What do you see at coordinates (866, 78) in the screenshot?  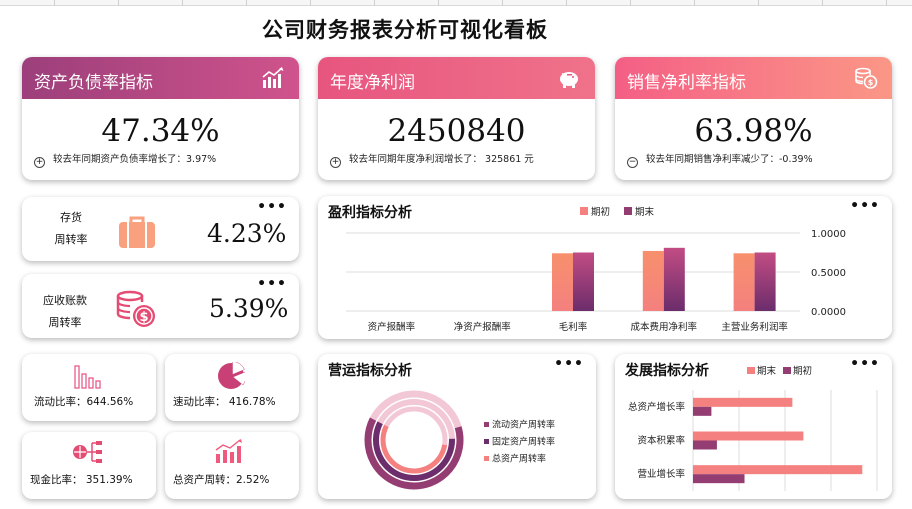 I see `coin-stack-icon: $` at bounding box center [866, 78].